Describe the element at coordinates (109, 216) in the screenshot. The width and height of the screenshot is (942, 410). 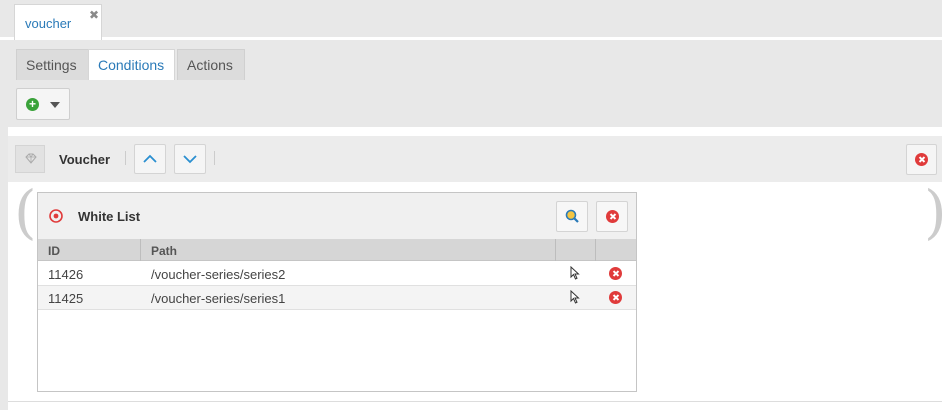
I see `panel-title: White List` at that location.